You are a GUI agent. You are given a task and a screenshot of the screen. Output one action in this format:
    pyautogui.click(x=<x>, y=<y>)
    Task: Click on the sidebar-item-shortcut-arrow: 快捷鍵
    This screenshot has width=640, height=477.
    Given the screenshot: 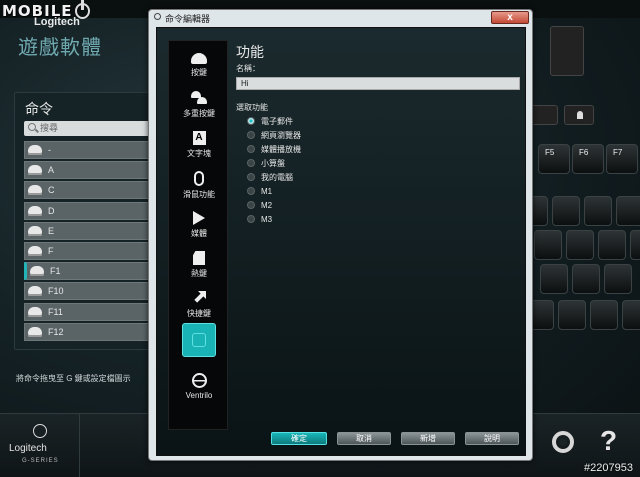 What is the action you would take?
    pyautogui.click(x=199, y=305)
    